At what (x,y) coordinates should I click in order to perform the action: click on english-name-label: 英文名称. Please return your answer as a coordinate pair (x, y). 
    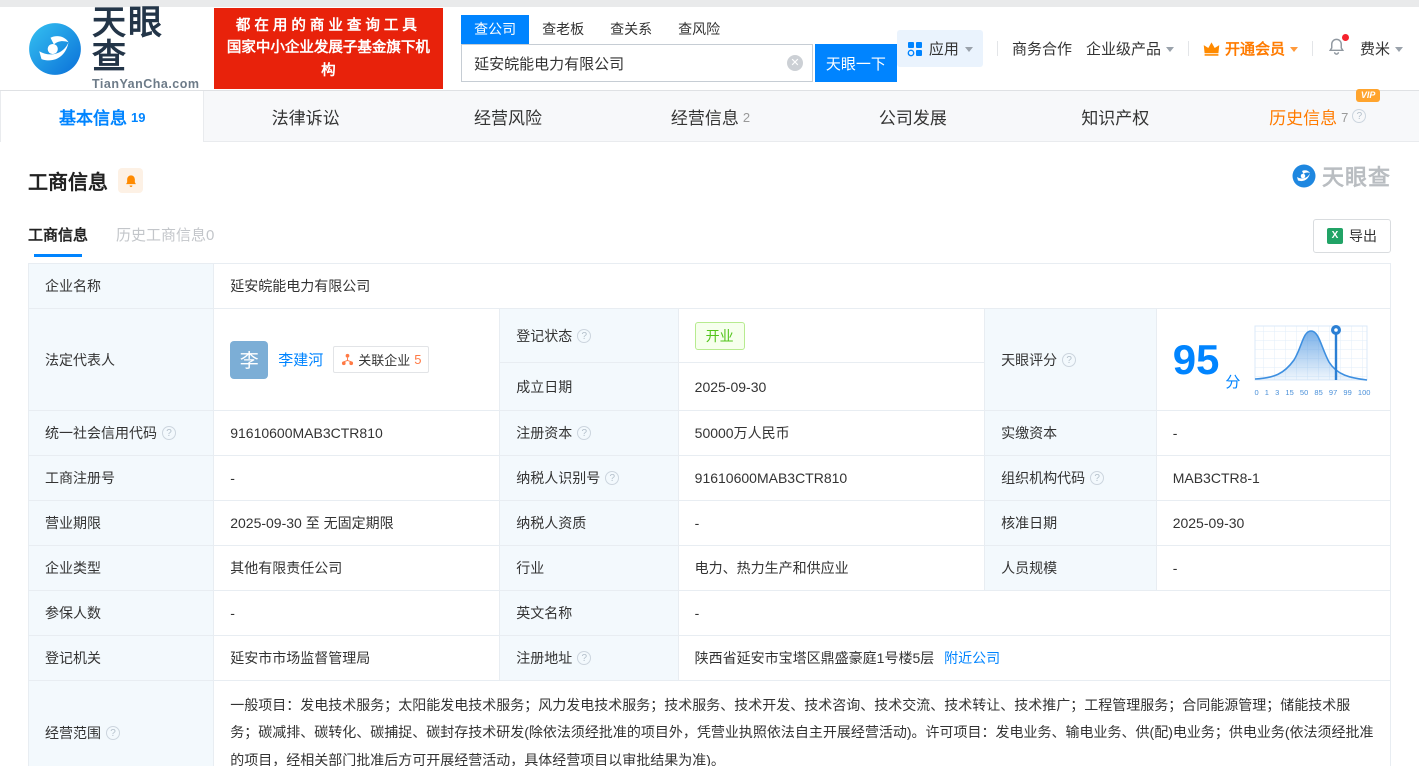
    Looking at the image, I should click on (589, 613).